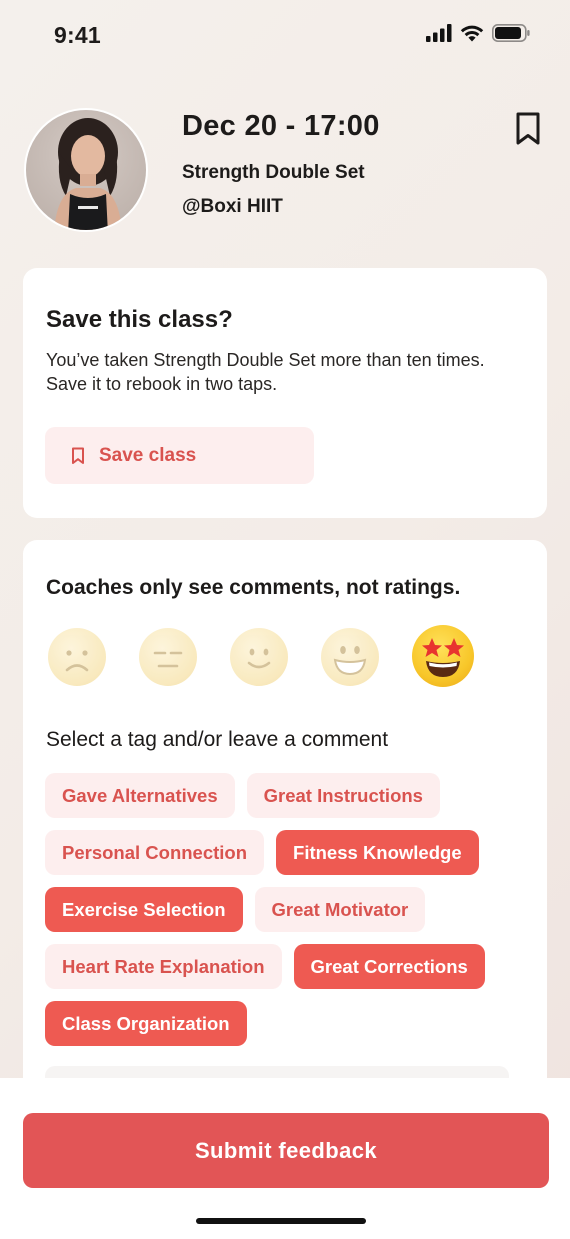 The image size is (570, 1239). I want to click on status-icons, so click(478, 33).